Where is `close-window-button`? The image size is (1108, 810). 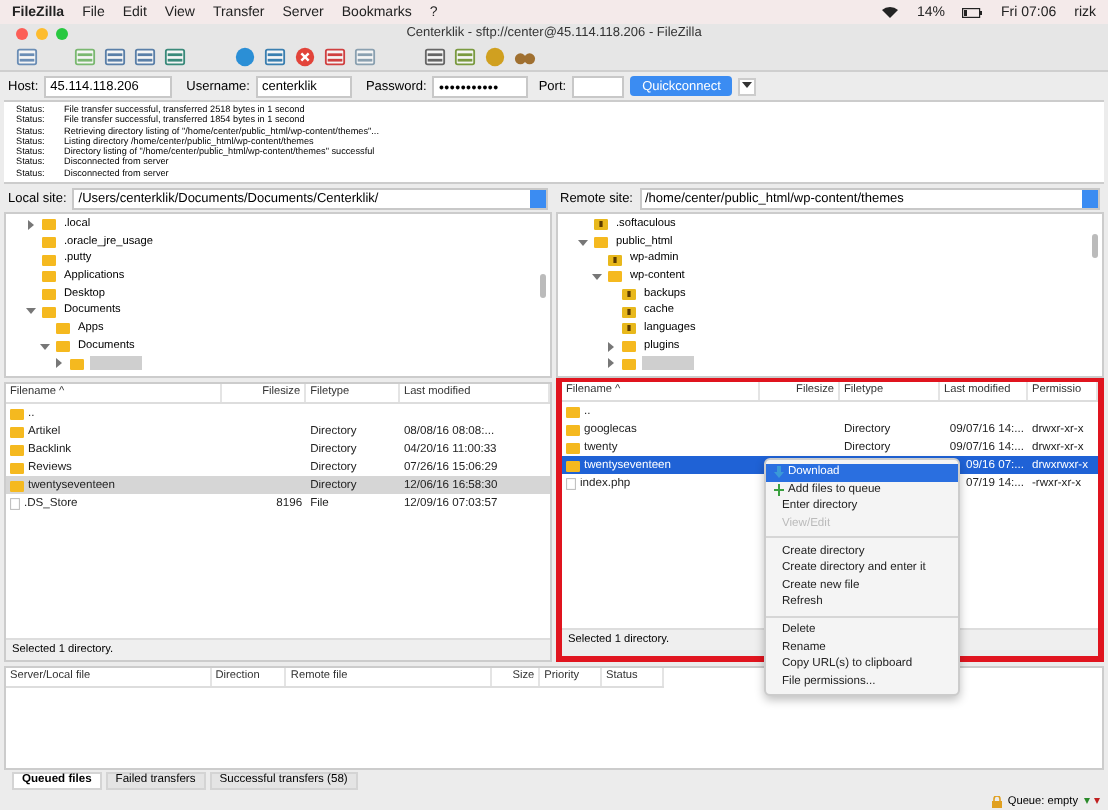
close-window-button is located at coordinates (22, 34).